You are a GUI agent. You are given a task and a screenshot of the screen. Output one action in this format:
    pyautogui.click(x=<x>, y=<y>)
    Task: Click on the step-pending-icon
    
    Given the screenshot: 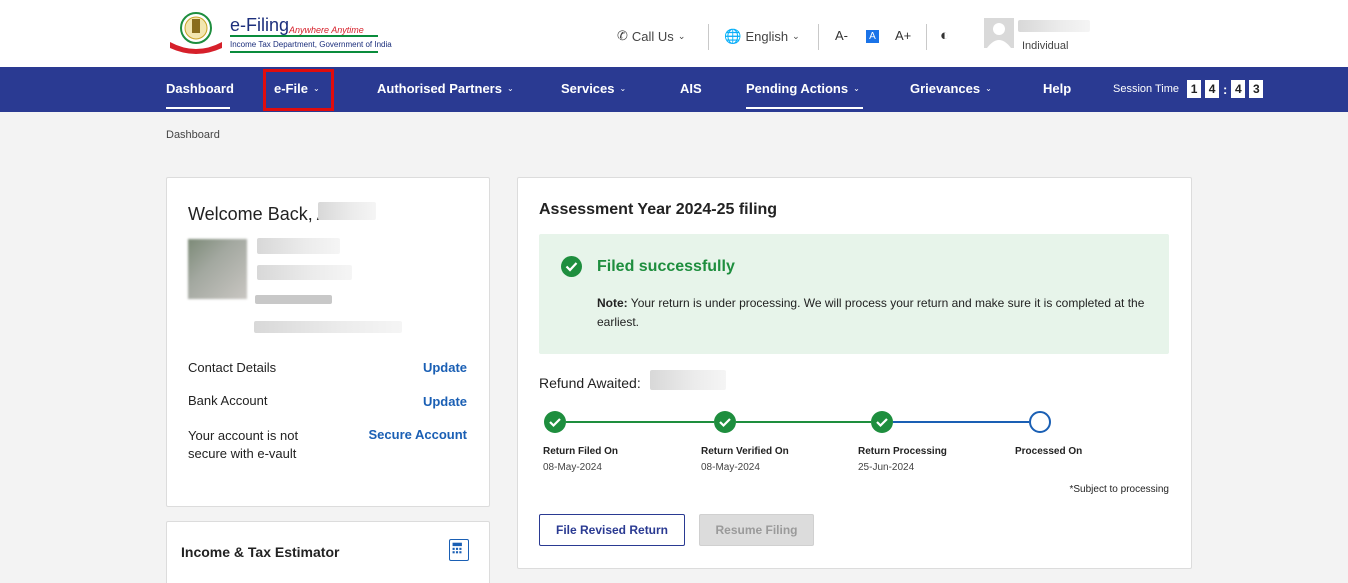 What is the action you would take?
    pyautogui.click(x=1040, y=422)
    